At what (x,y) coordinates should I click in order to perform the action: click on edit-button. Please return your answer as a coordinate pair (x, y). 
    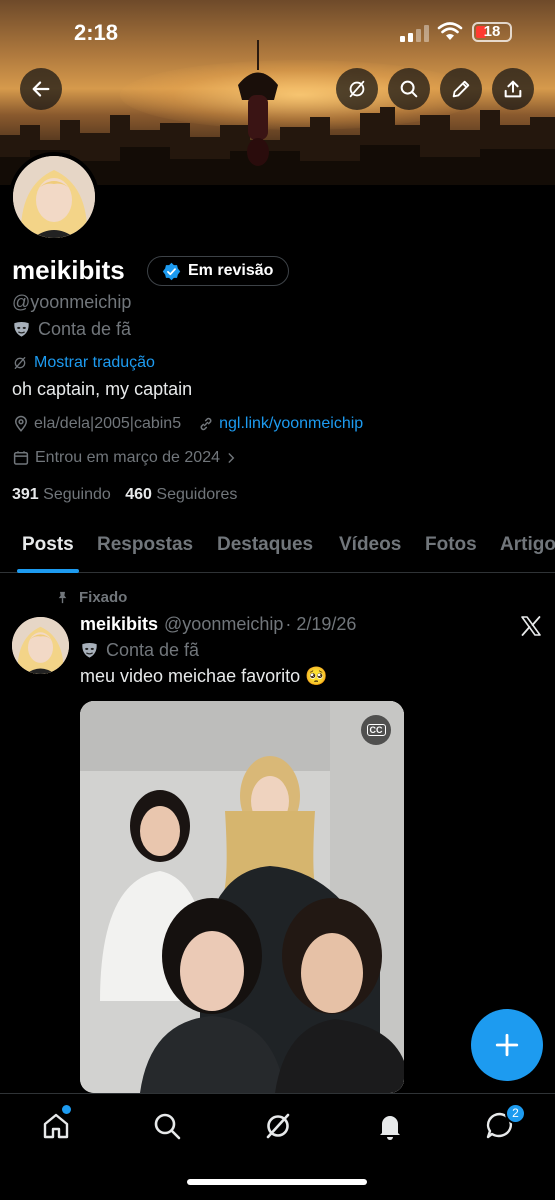
    Looking at the image, I should click on (461, 89).